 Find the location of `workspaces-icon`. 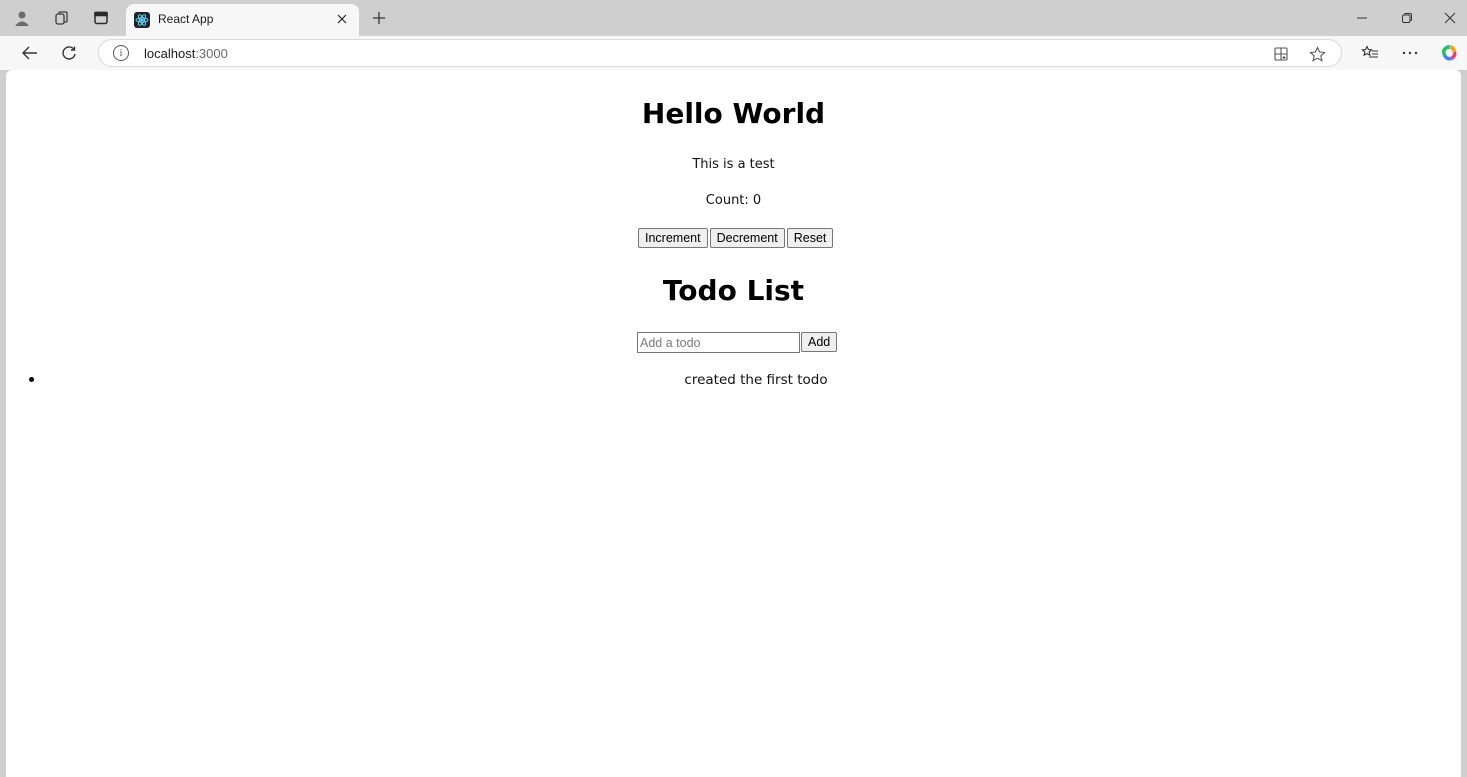

workspaces-icon is located at coordinates (62, 18).